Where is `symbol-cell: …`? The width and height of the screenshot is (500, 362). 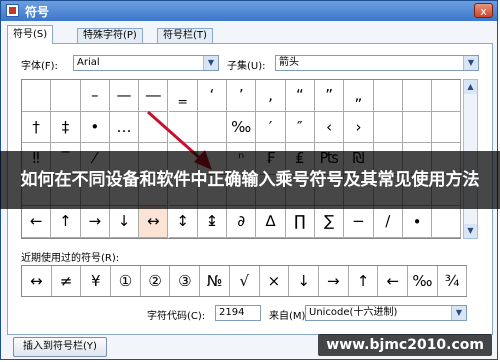
symbol-cell: … is located at coordinates (124, 127).